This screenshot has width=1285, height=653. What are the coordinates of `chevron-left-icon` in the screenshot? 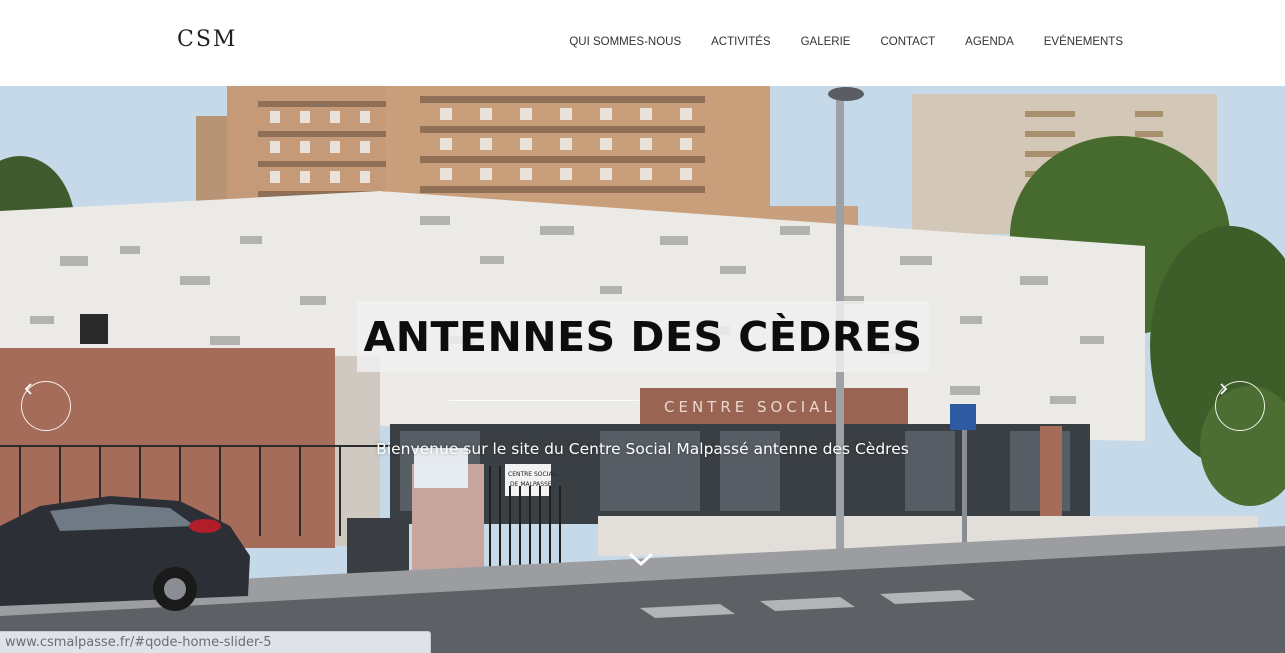 It's located at (28, 389).